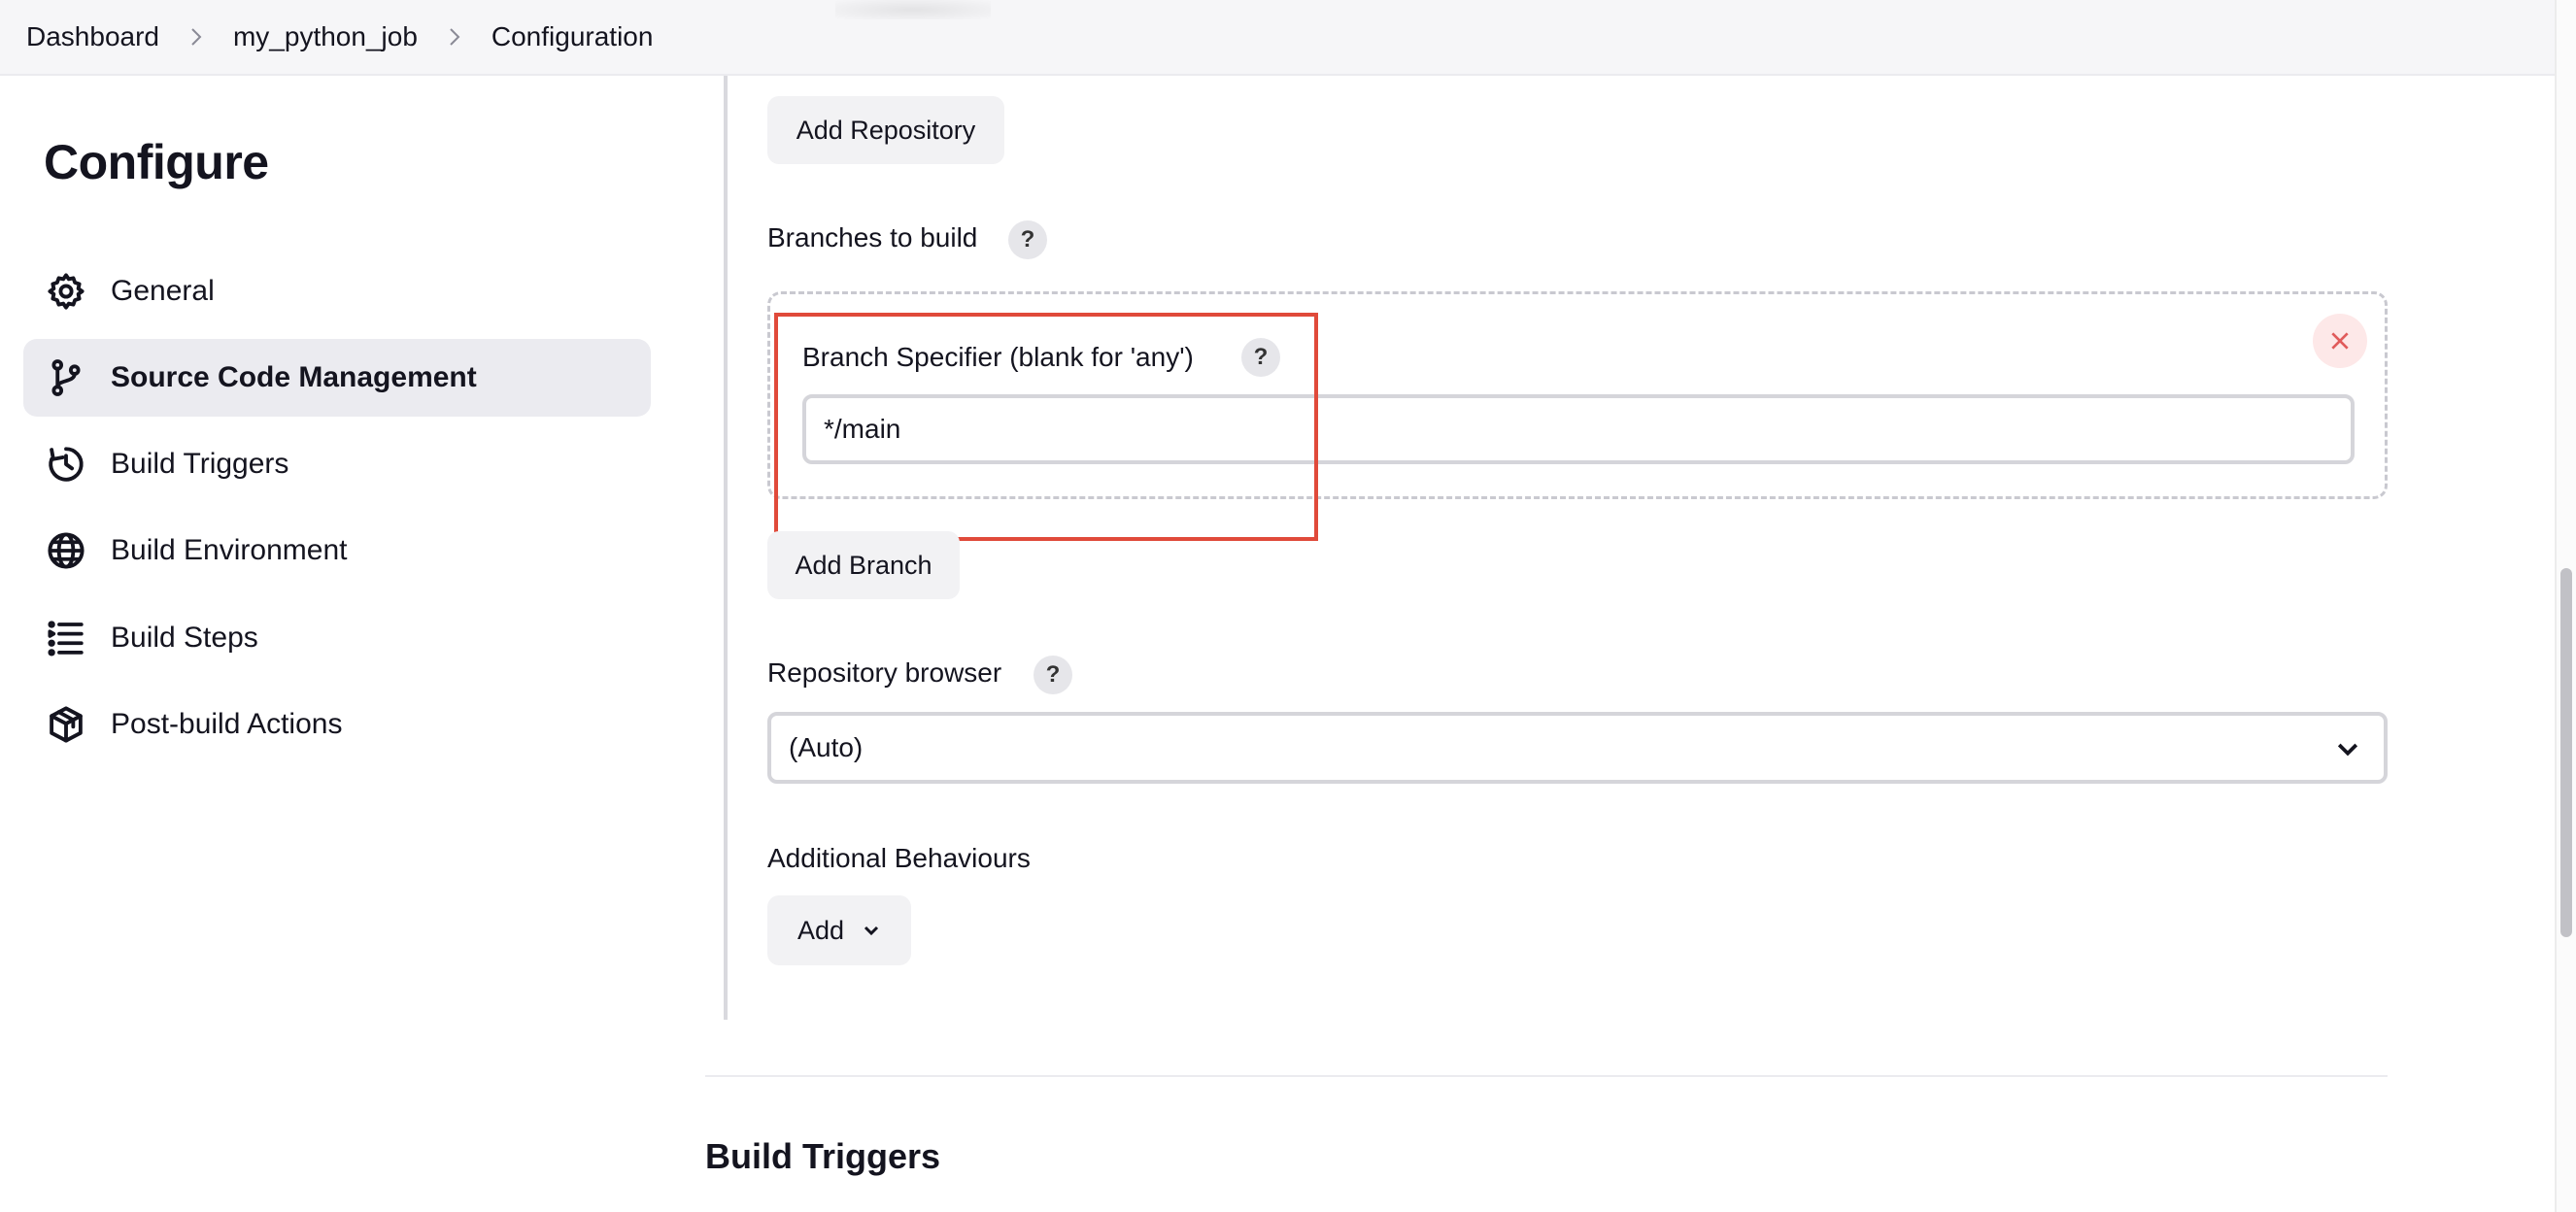 Image resolution: width=2576 pixels, height=1212 pixels. Describe the element at coordinates (66, 550) in the screenshot. I see `globe-icon` at that location.